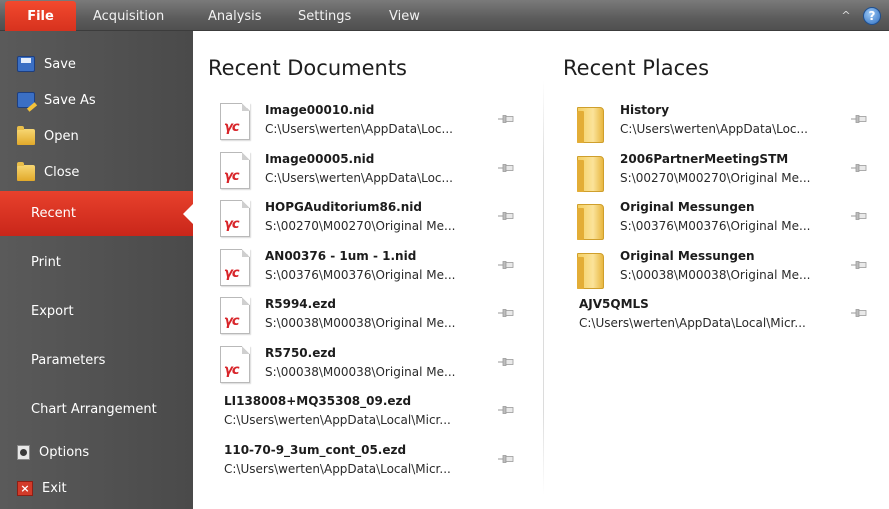  What do you see at coordinates (704, 158) in the screenshot?
I see `place-name: 2006PartnerMeetingSTM` at bounding box center [704, 158].